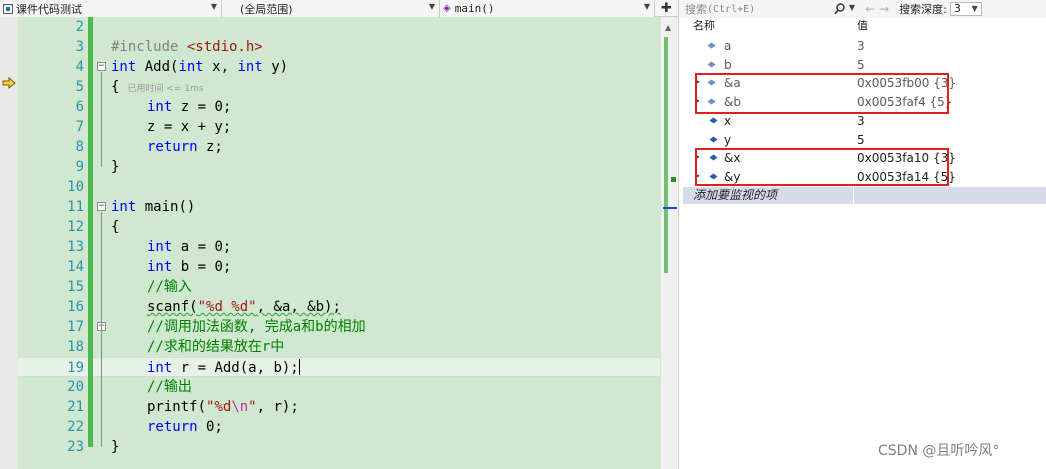  I want to click on watch-column-header: 名称 值, so click(862, 26).